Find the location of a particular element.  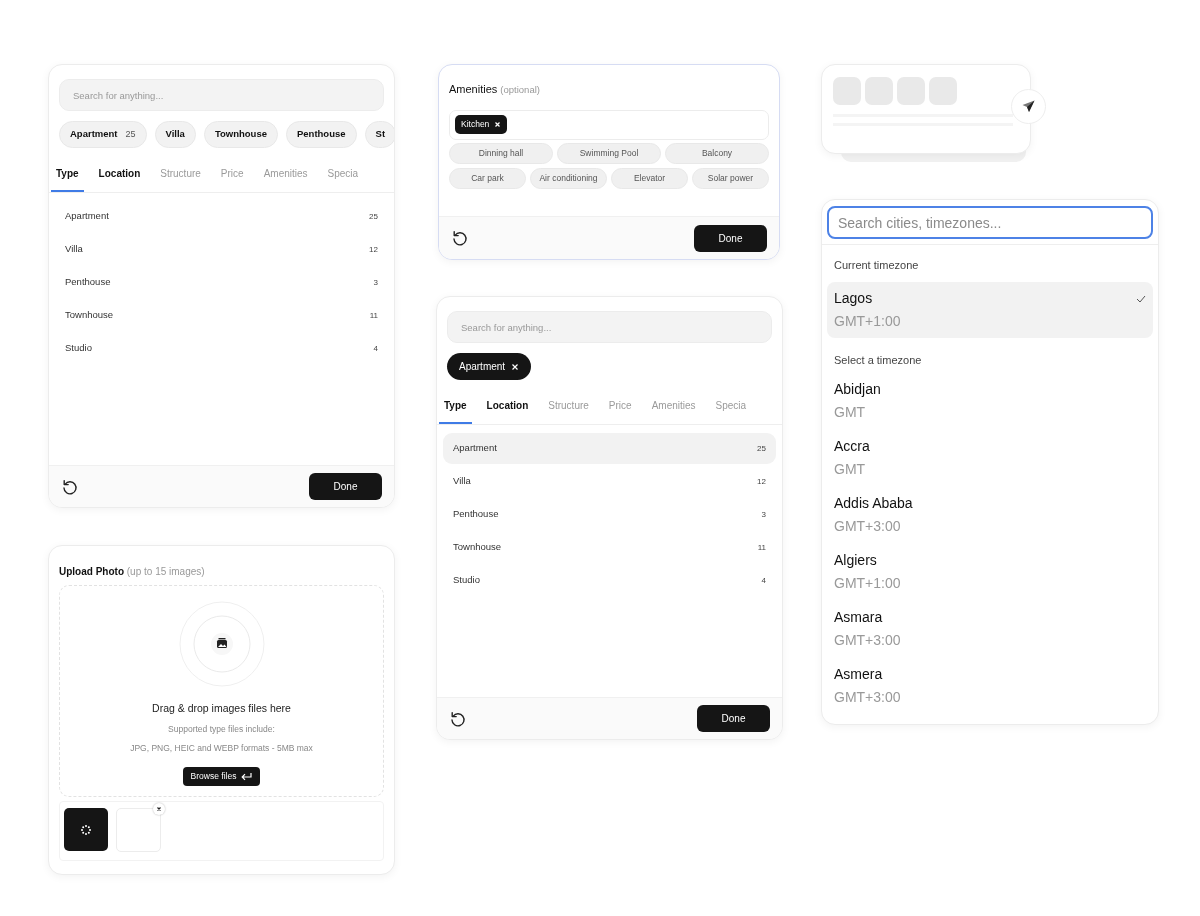

option-chip: Balcony is located at coordinates (717, 153).